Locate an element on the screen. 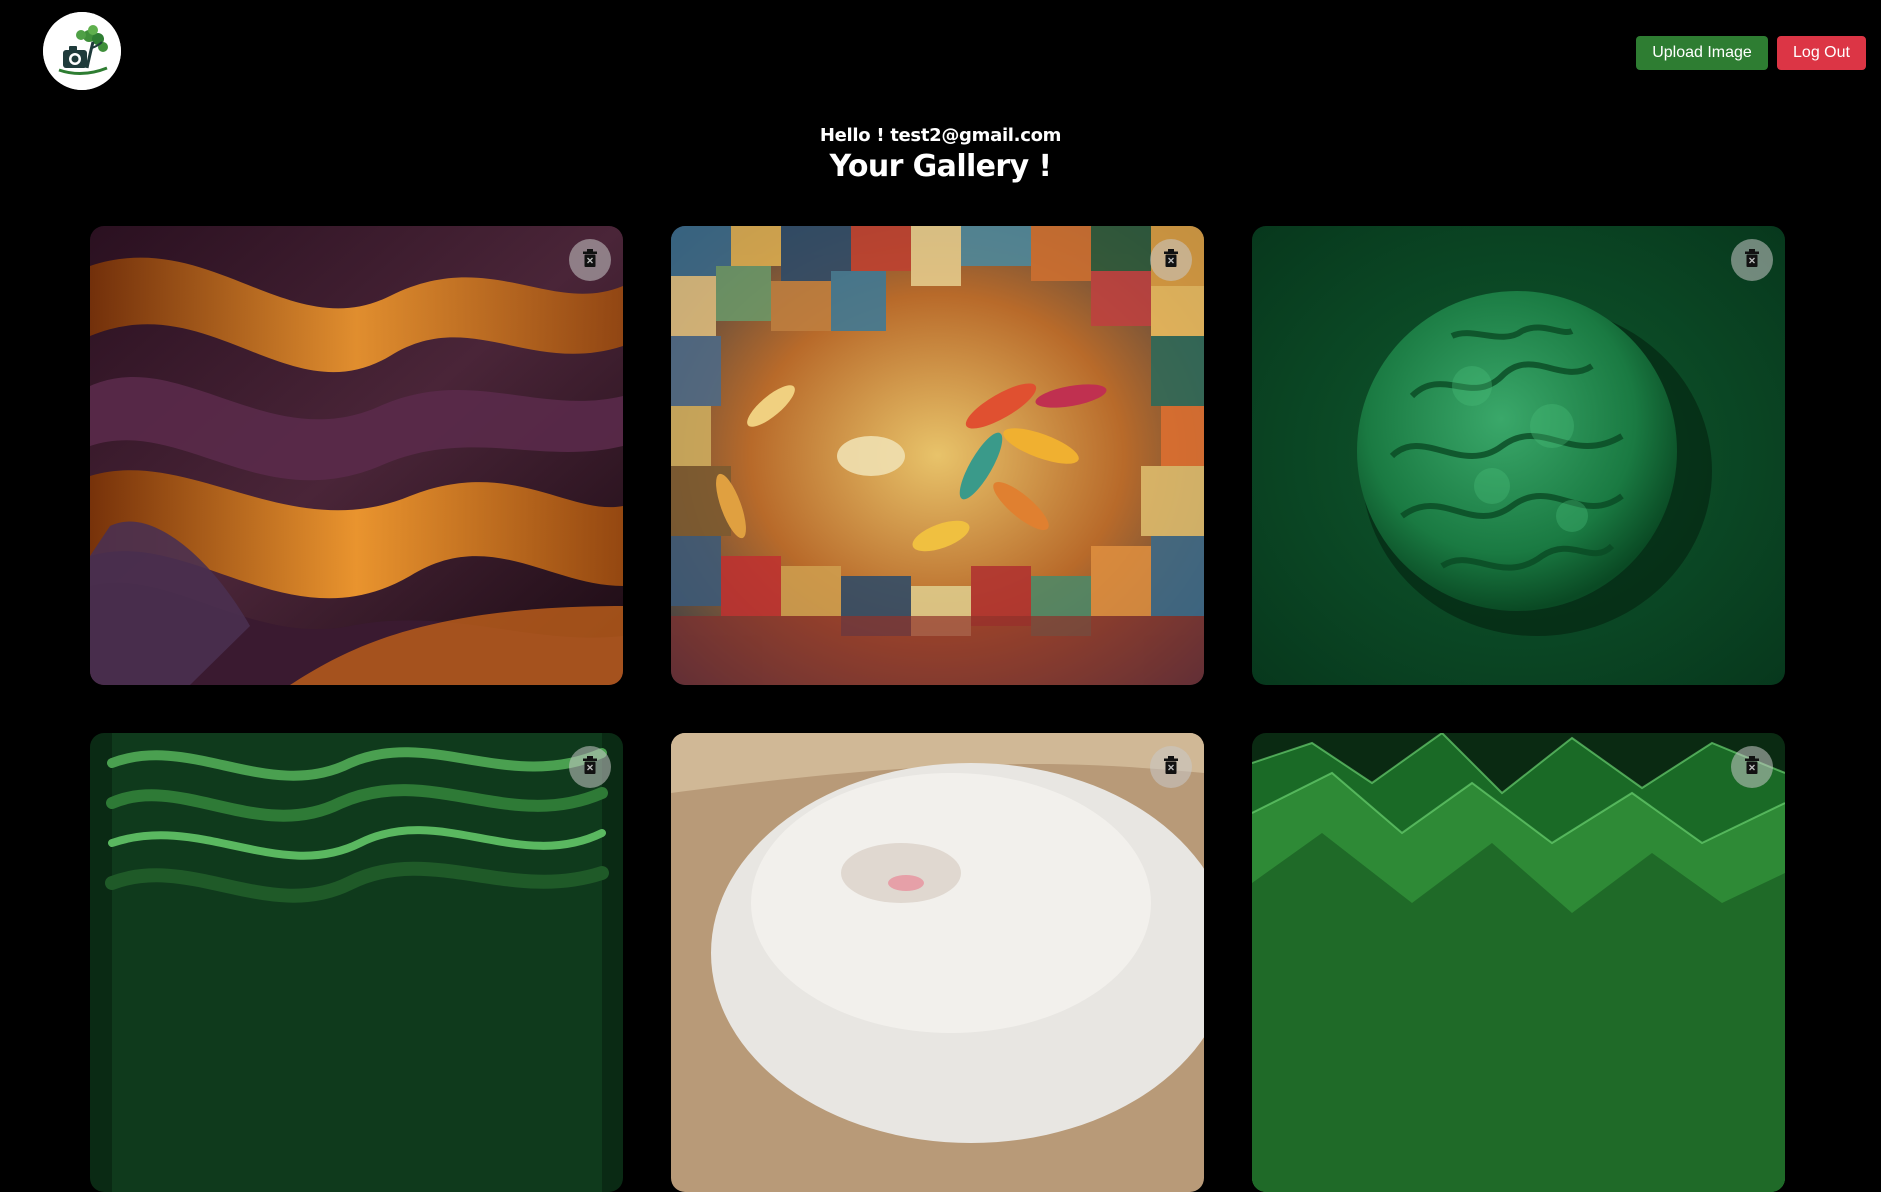 Image resolution: width=1881 pixels, height=1192 pixels. logo-icon is located at coordinates (82, 51).